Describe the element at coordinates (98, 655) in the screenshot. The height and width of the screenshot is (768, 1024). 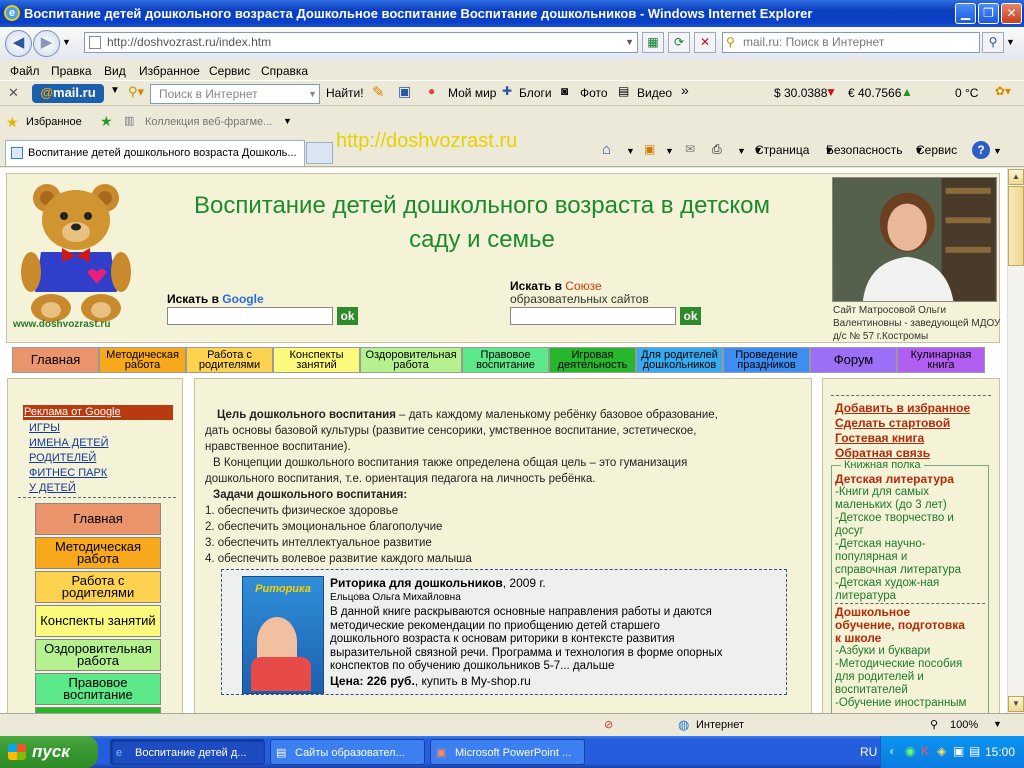
I see `left-nav-button: Оздоровительная работа` at that location.